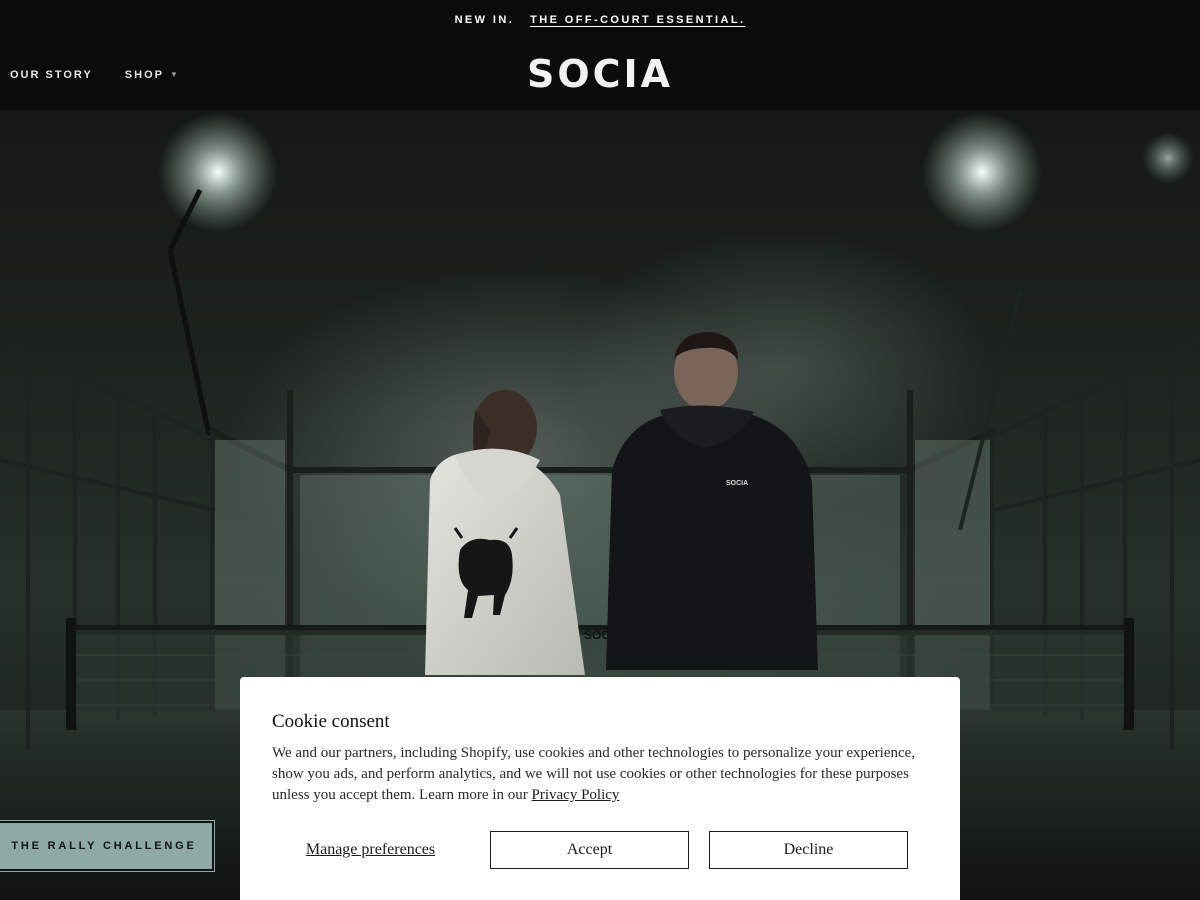  Describe the element at coordinates (982, 172) in the screenshot. I see `floodlight-right` at that location.